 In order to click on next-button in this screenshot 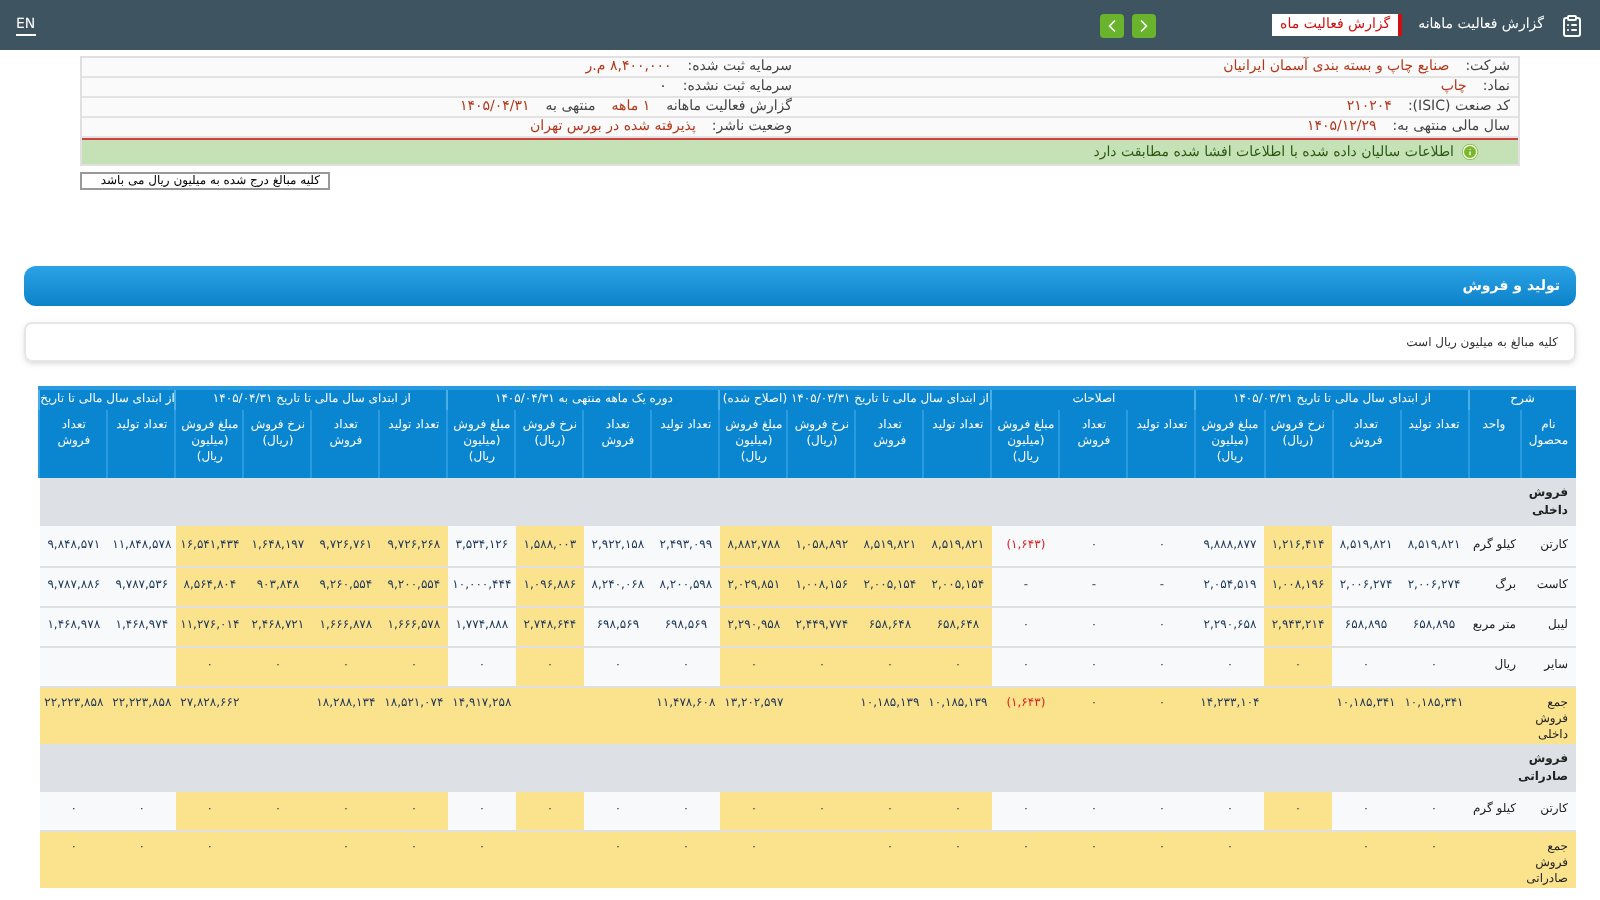, I will do `click(1144, 25)`.